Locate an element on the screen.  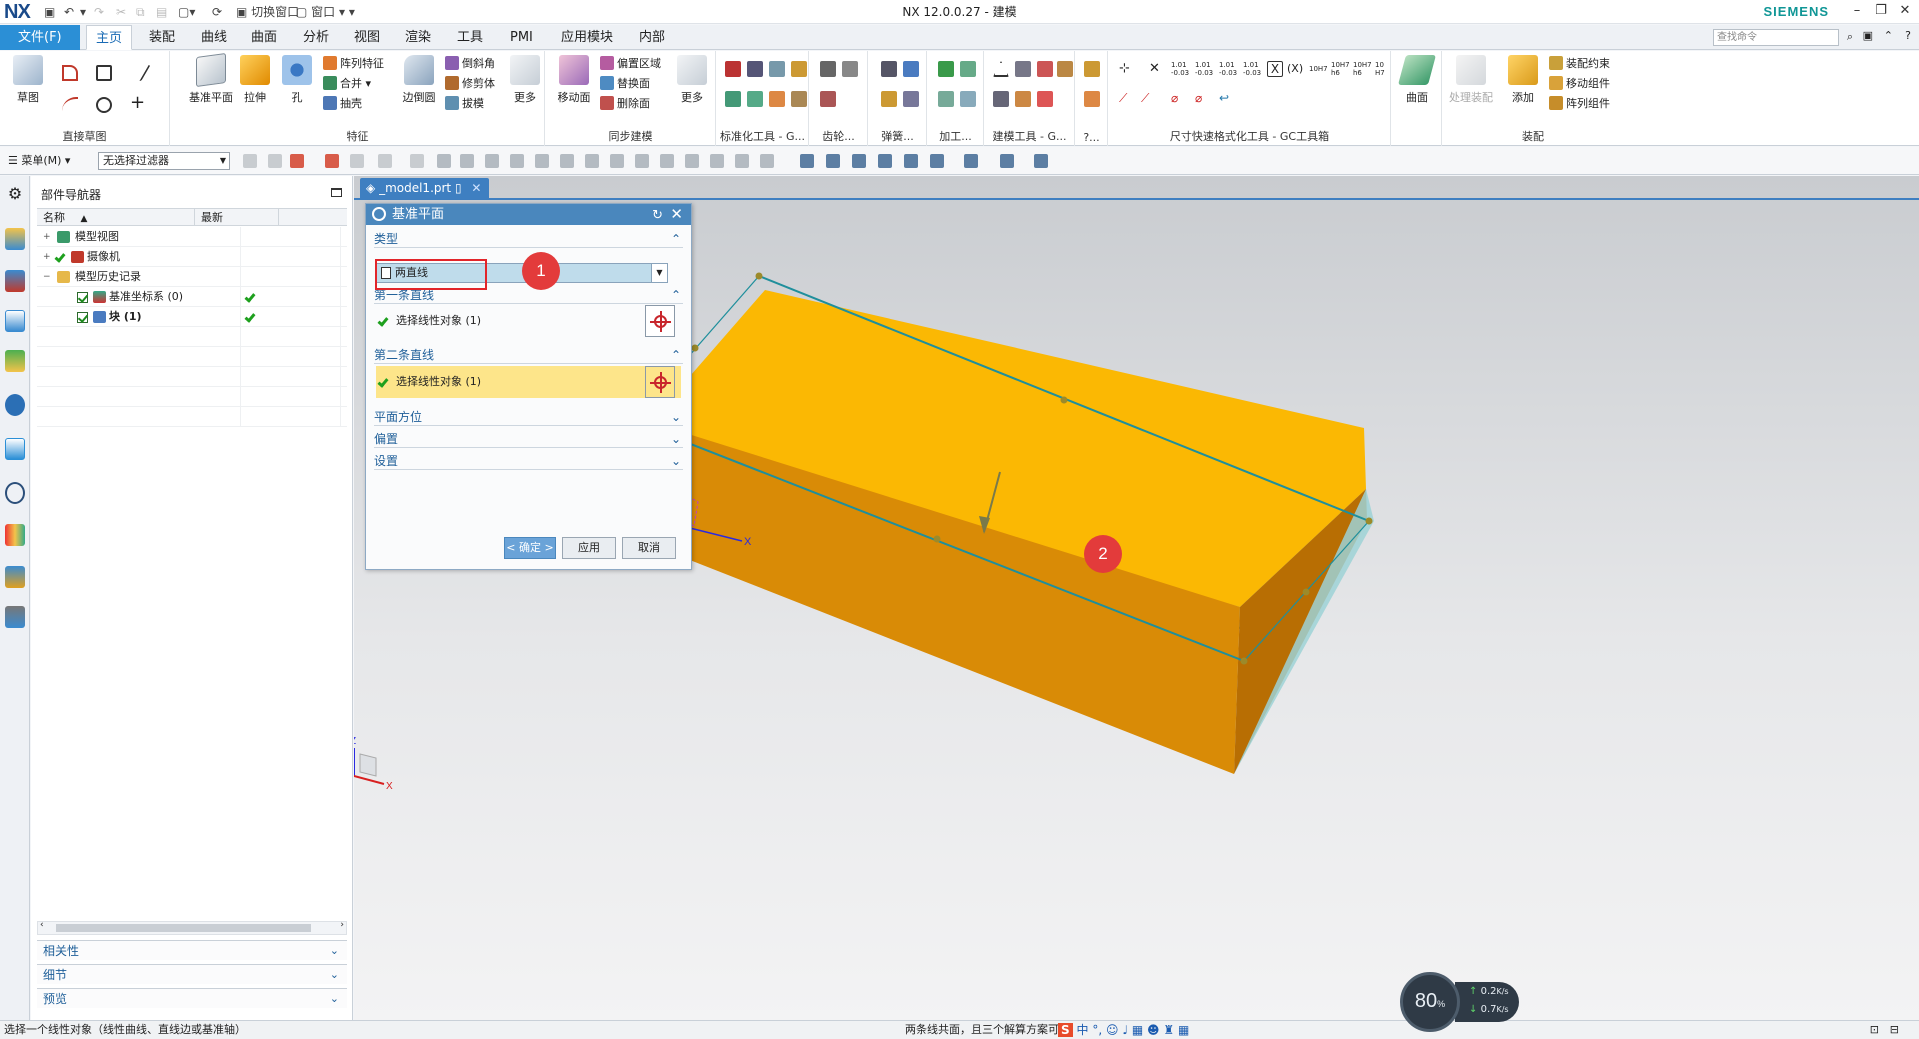
tree-row-model-history: − 模型历史记录 is located at coordinates (192, 277).